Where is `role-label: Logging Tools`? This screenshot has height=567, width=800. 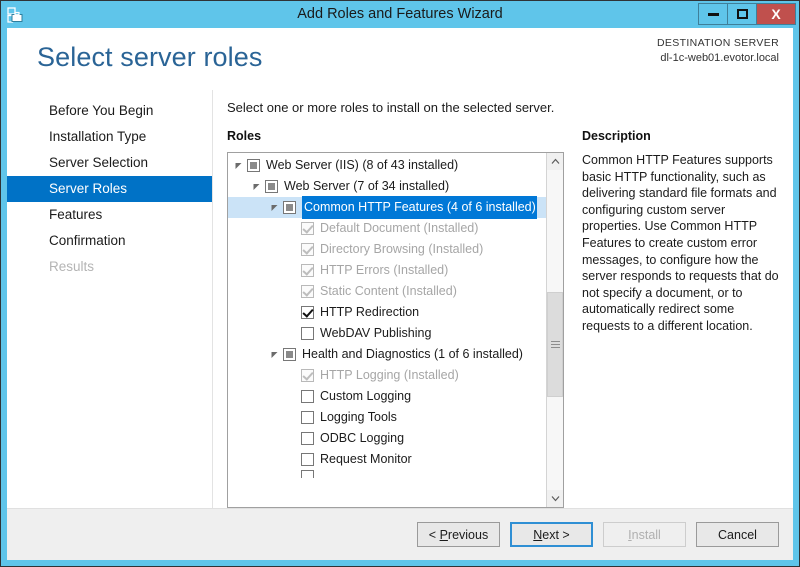
role-label: Logging Tools is located at coordinates (358, 417).